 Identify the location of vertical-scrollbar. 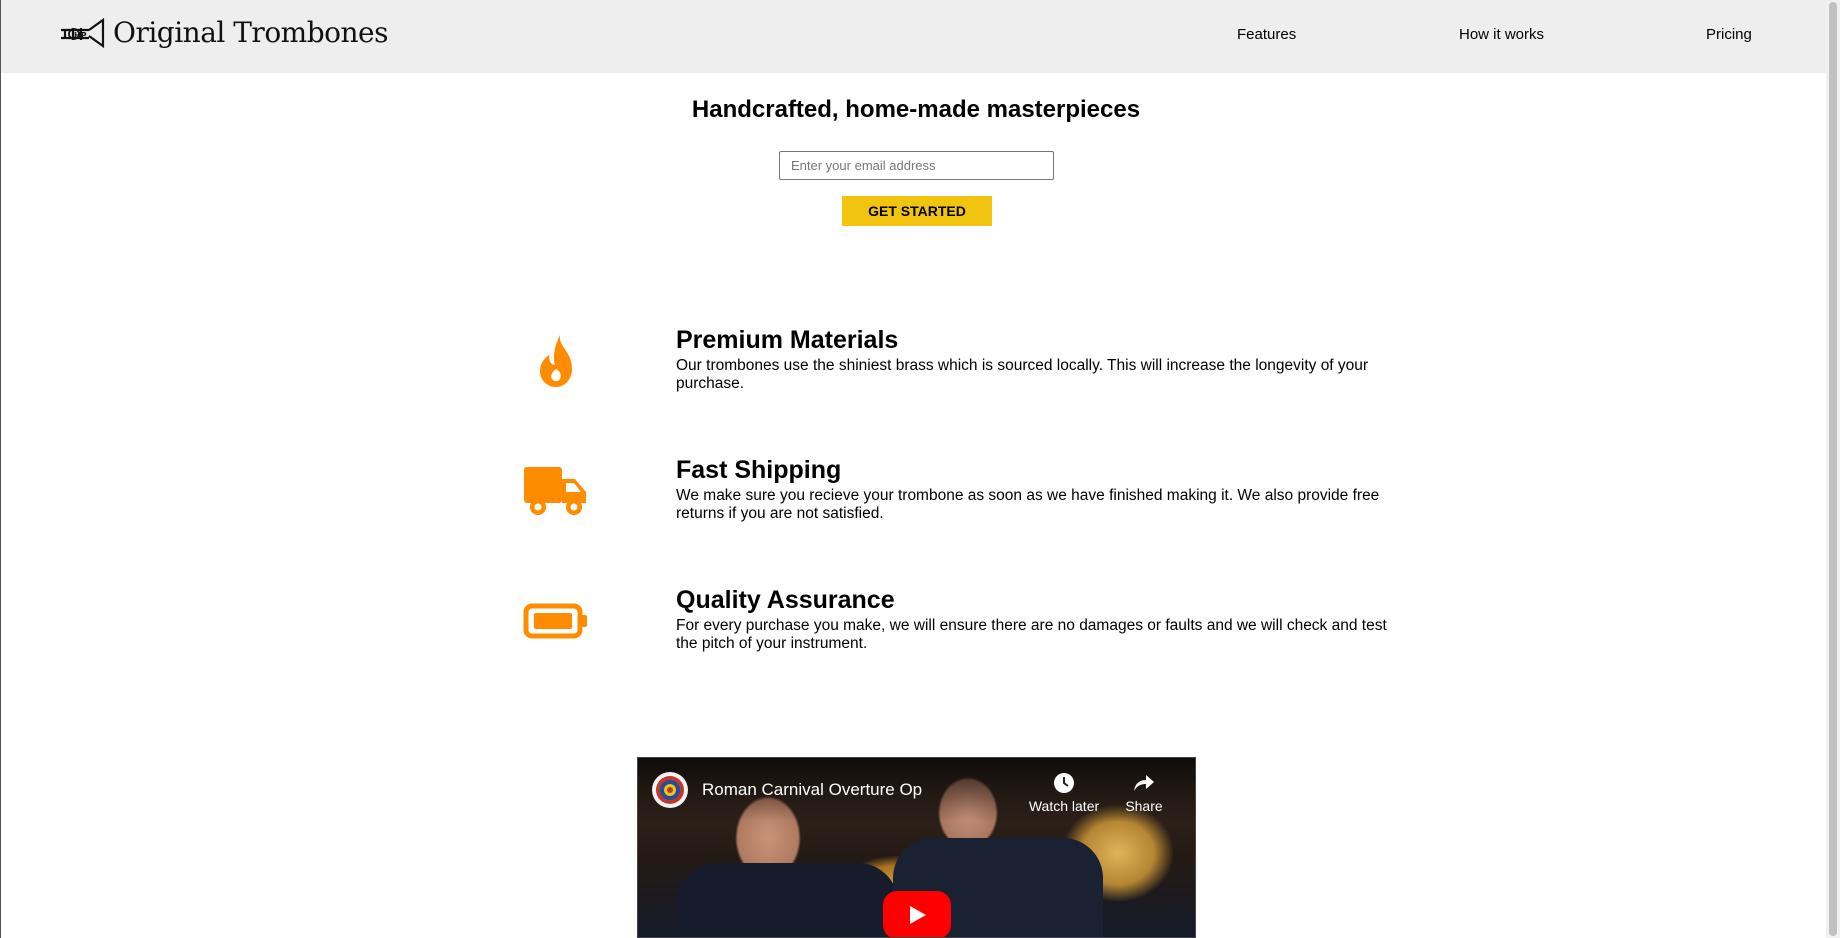
(1833, 469).